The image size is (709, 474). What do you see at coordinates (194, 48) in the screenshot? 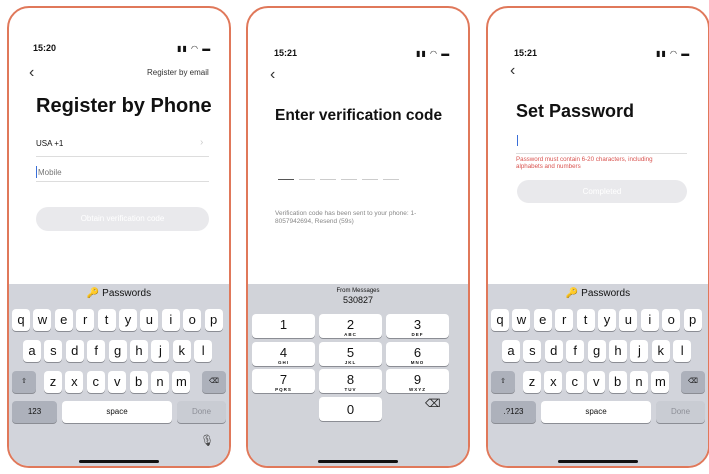
I see `status-icons: ▮▮ ◠ ▬` at bounding box center [194, 48].